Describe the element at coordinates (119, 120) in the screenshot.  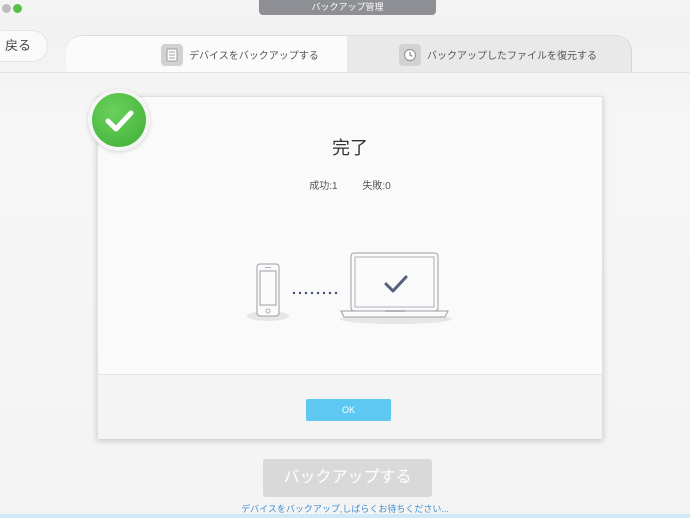
I see `success-check-icon` at that location.